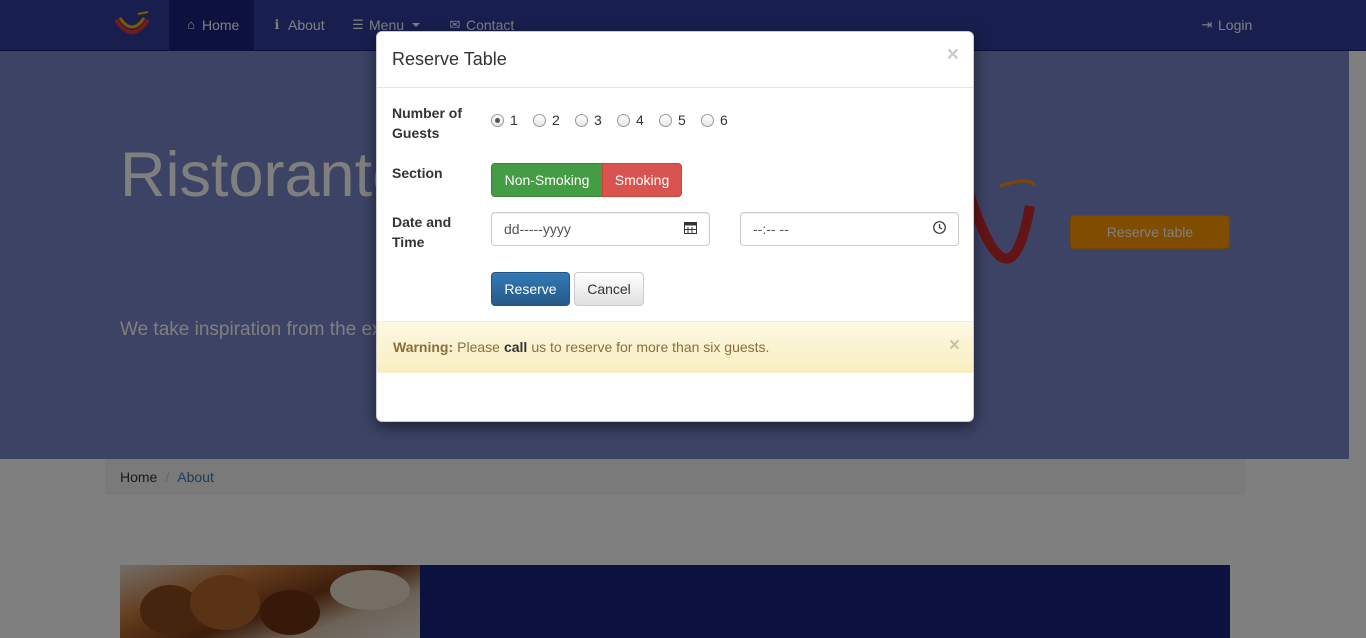  Describe the element at coordinates (642, 180) in the screenshot. I see `smoking-button: Smoking` at that location.